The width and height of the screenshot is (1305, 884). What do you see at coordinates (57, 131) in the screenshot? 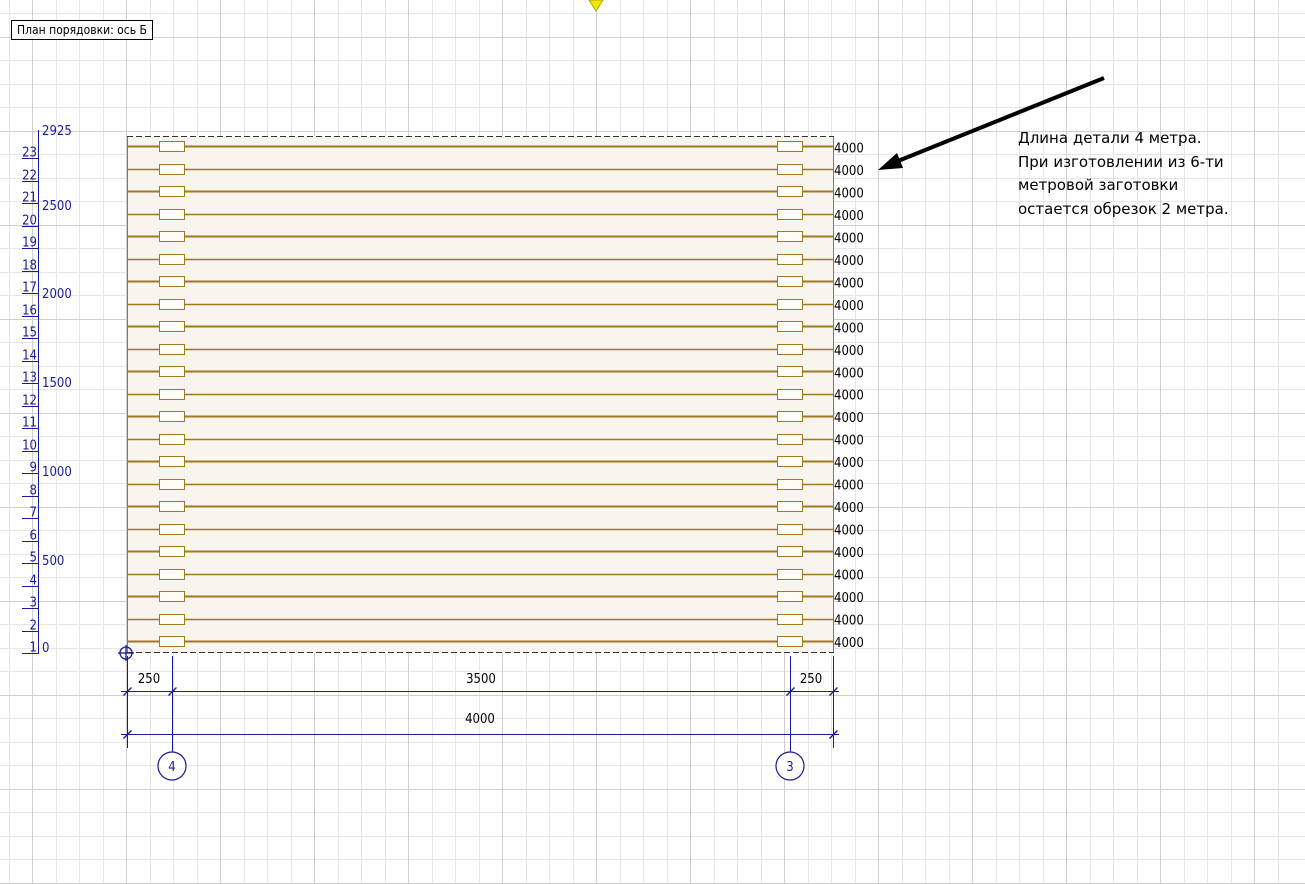
I see `height-mark-label: 2925` at bounding box center [57, 131].